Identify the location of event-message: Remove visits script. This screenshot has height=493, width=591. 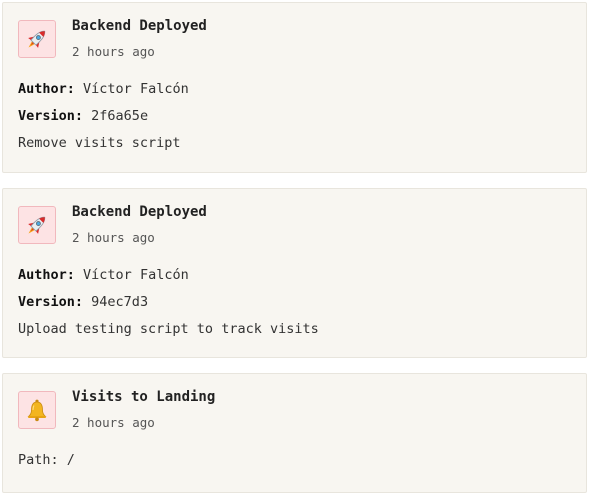
(99, 143).